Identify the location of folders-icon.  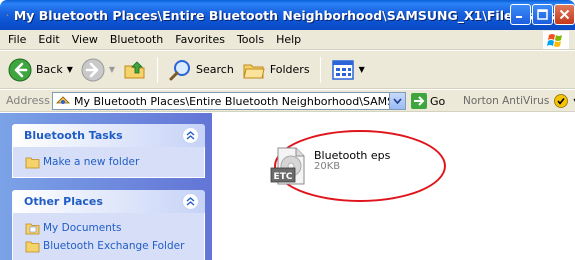
(254, 71).